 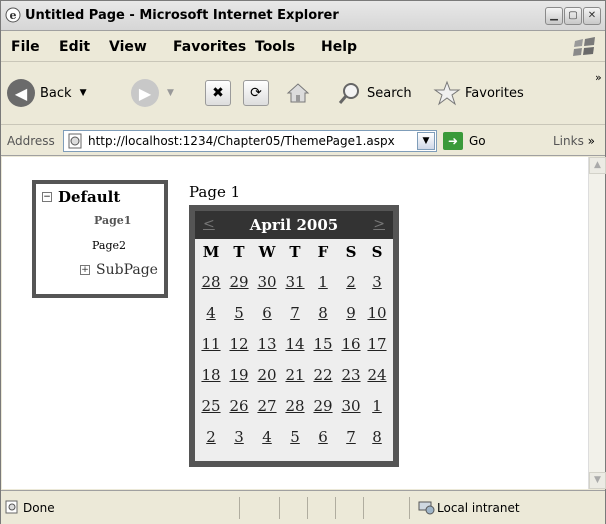 I want to click on maximize-button: ▢, so click(x=573, y=16).